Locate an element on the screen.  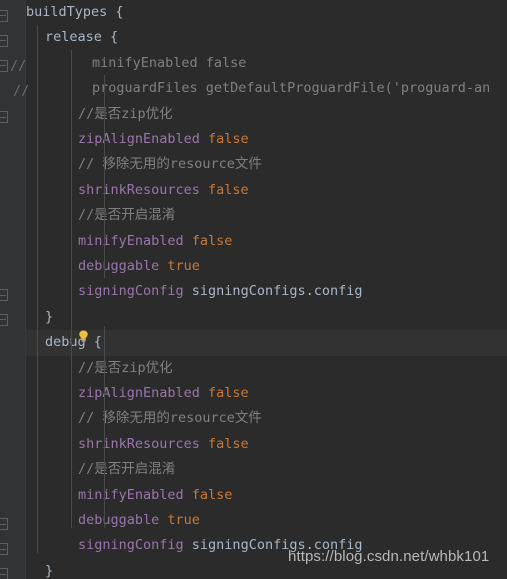
code-token-plain: release is located at coordinates (78, 37).